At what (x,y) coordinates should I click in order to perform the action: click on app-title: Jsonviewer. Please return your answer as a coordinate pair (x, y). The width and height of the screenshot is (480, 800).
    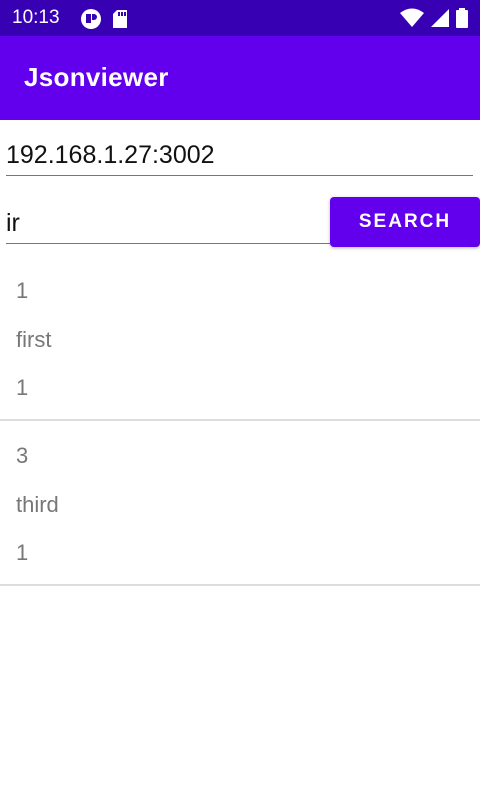
    Looking at the image, I should click on (96, 77).